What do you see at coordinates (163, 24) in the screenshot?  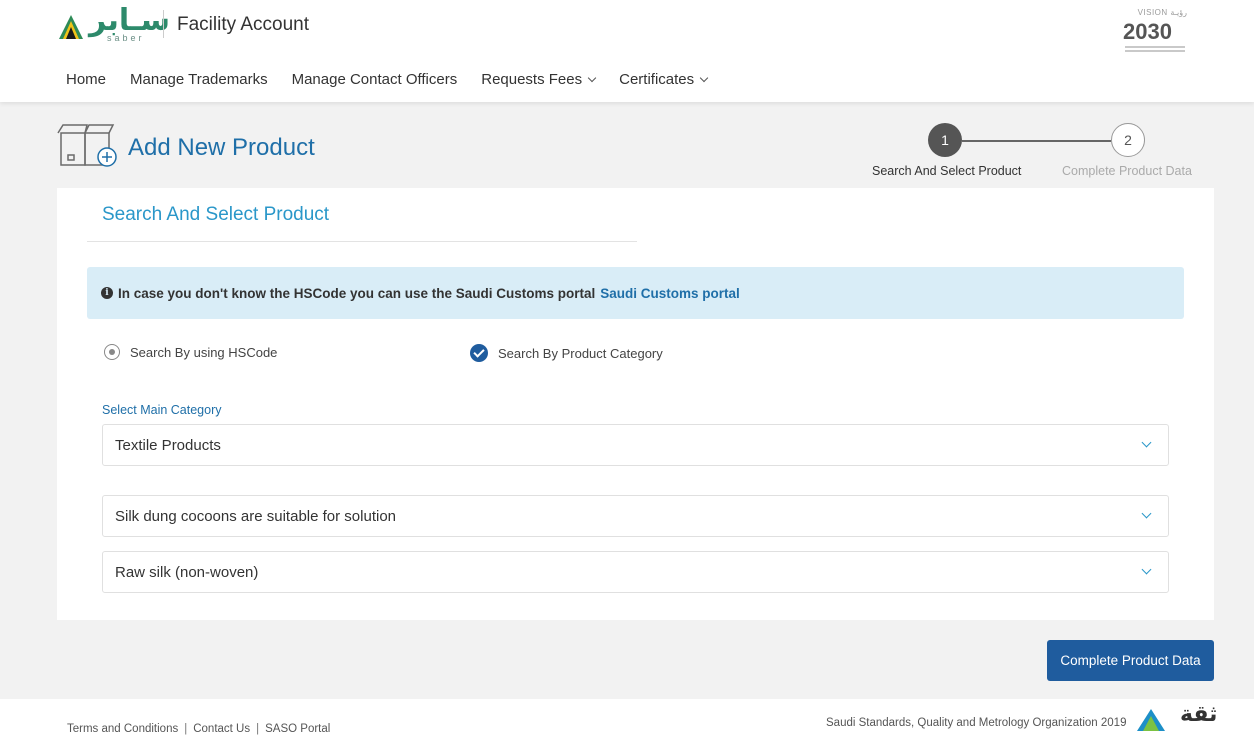 I see `logo-divider` at bounding box center [163, 24].